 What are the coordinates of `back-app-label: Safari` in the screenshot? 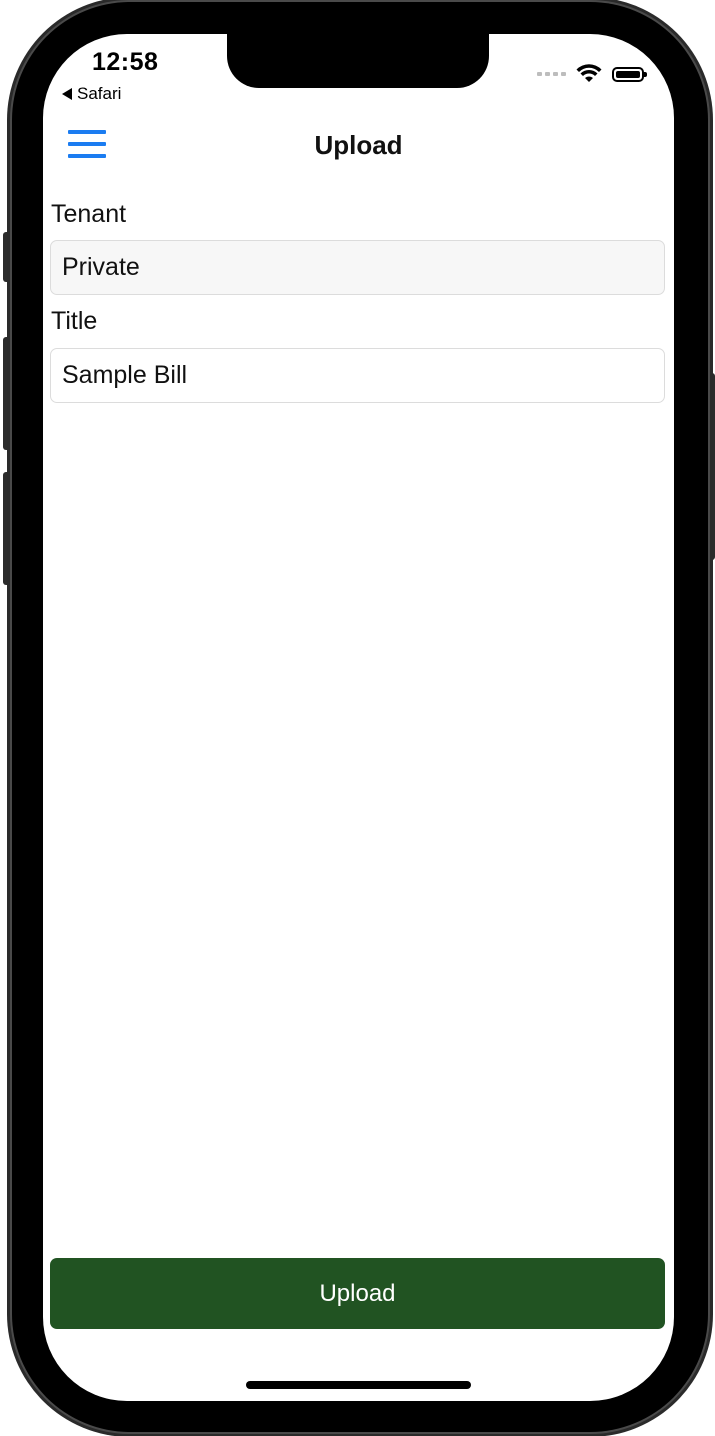 It's located at (99, 93).